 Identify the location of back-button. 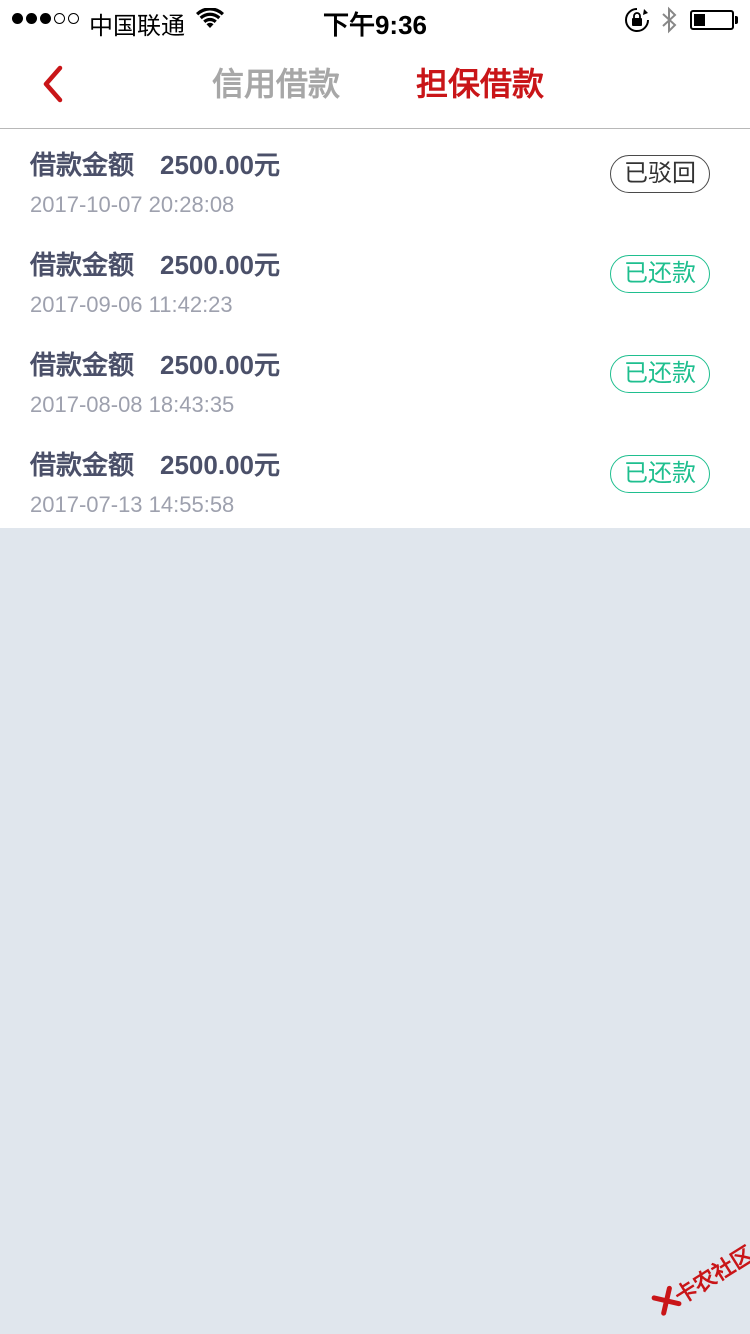
(54, 84).